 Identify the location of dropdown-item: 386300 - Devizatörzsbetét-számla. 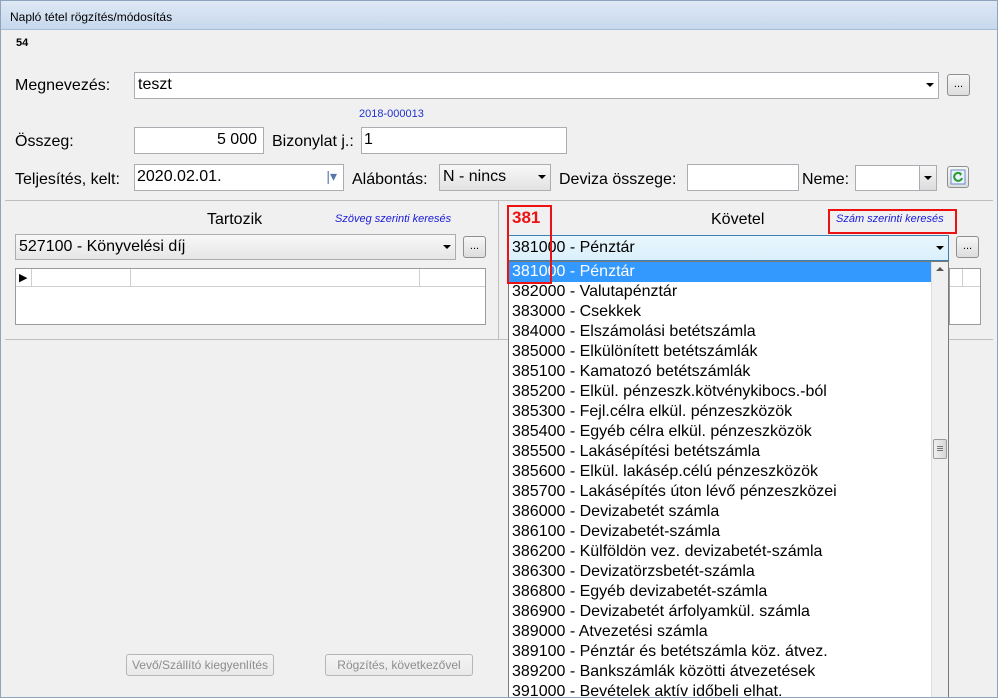
(728, 572).